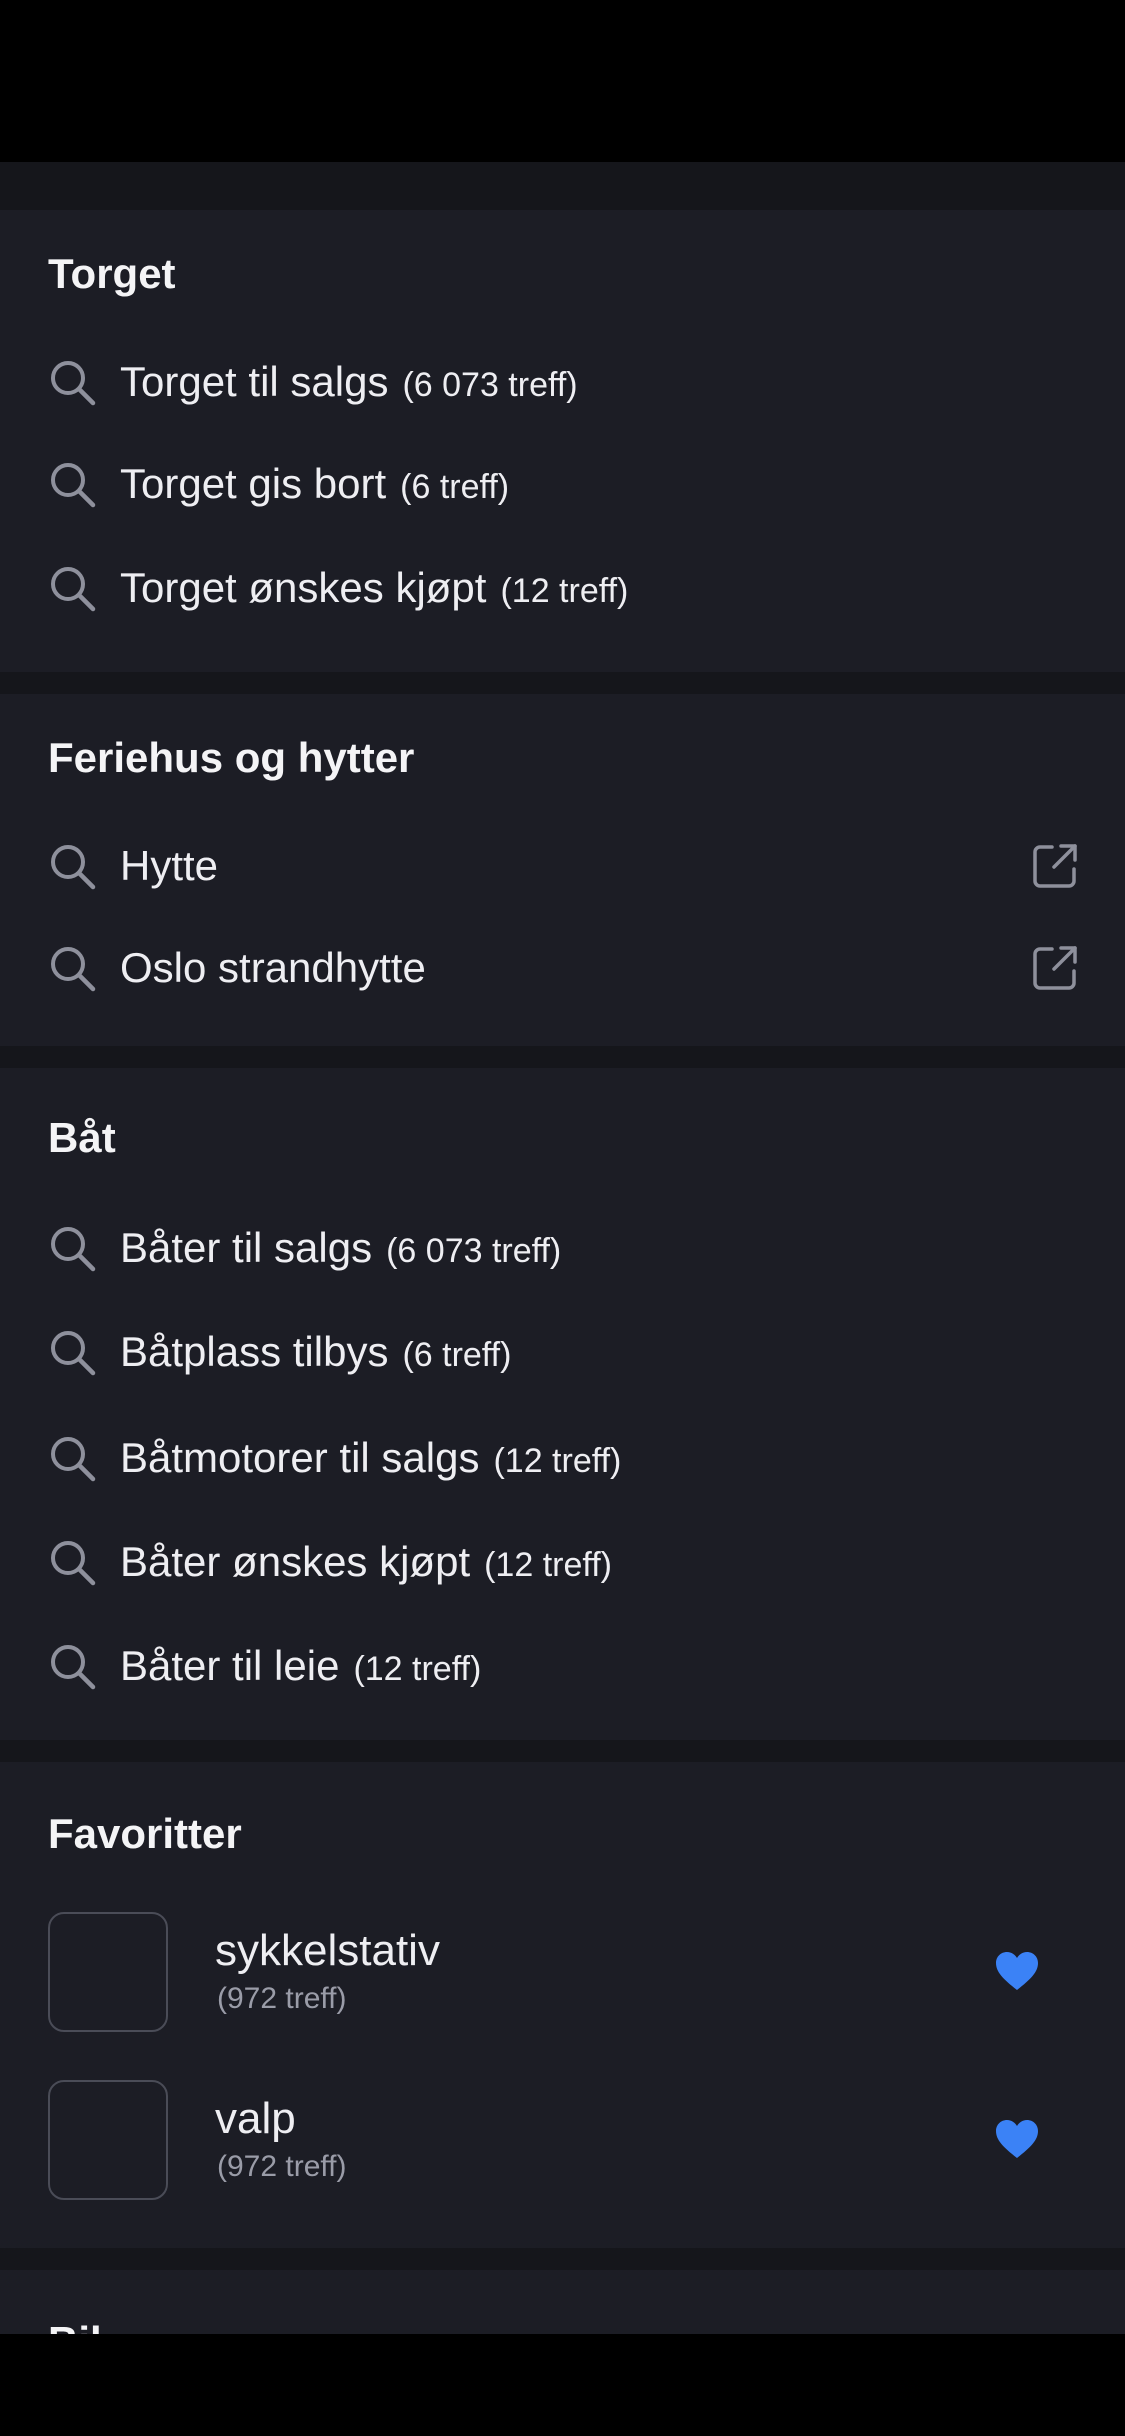 This screenshot has height=2436, width=1125. I want to click on suggestion-torget-til-salgs: Torget til salgs (6 073 treff), so click(562, 382).